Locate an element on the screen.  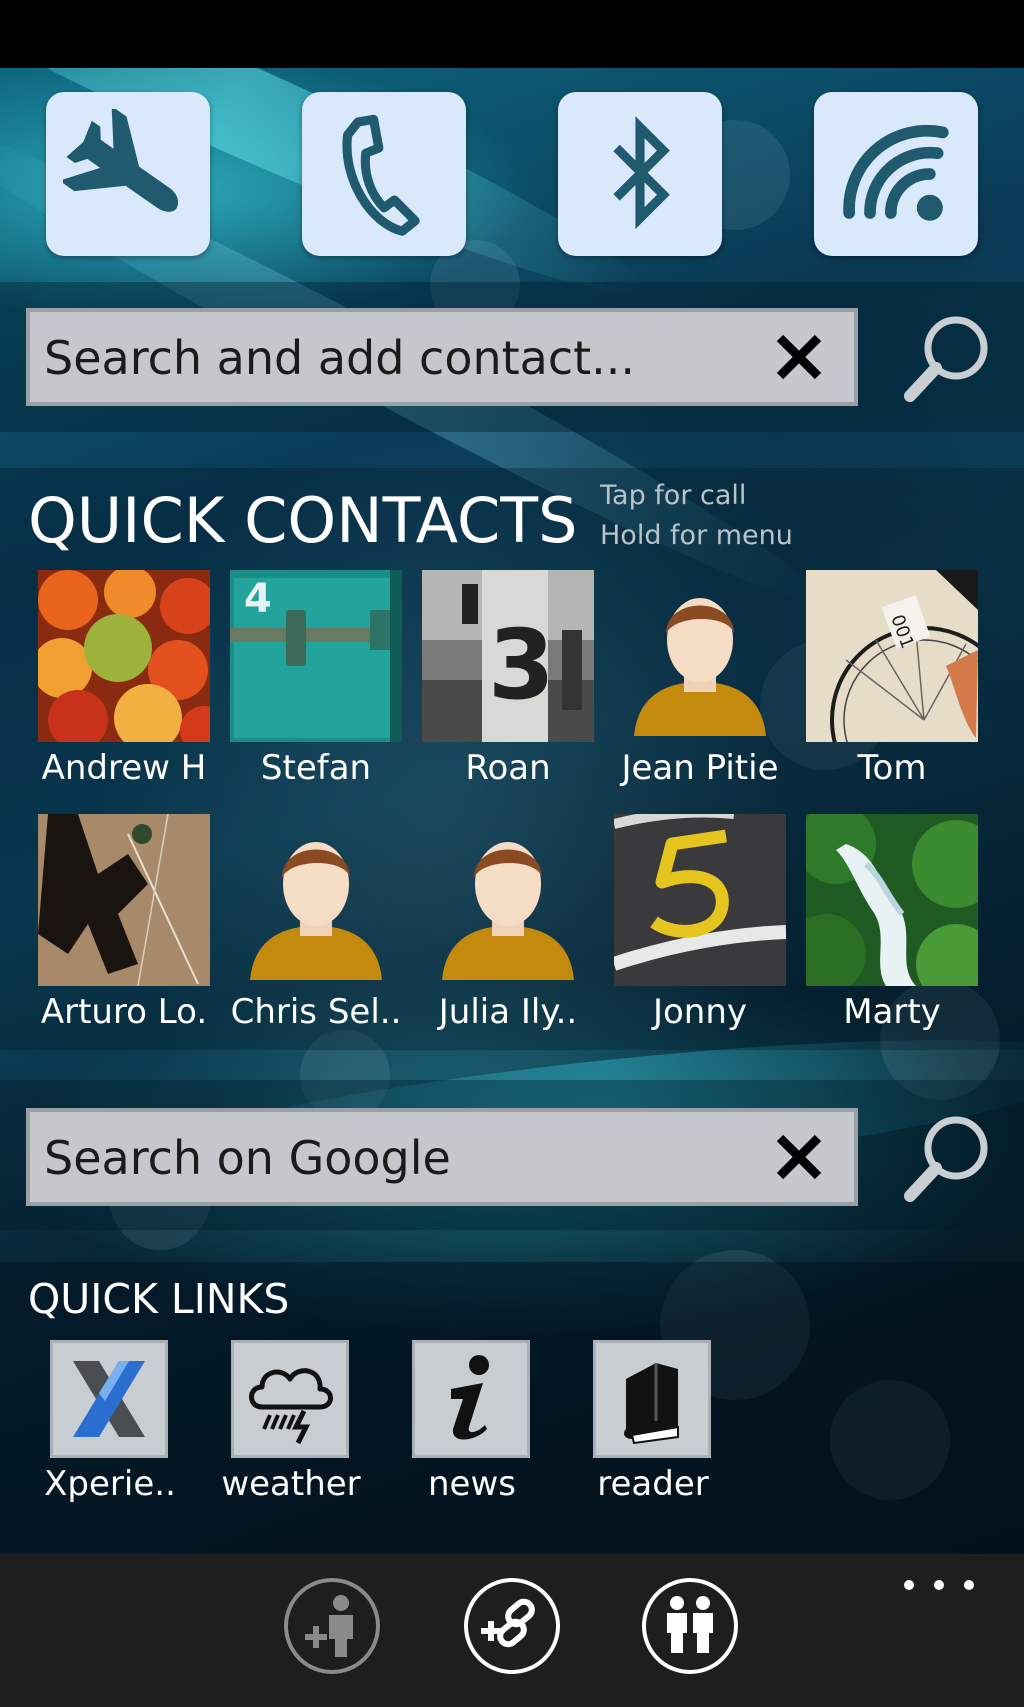
weather-icon is located at coordinates (291, 1406).